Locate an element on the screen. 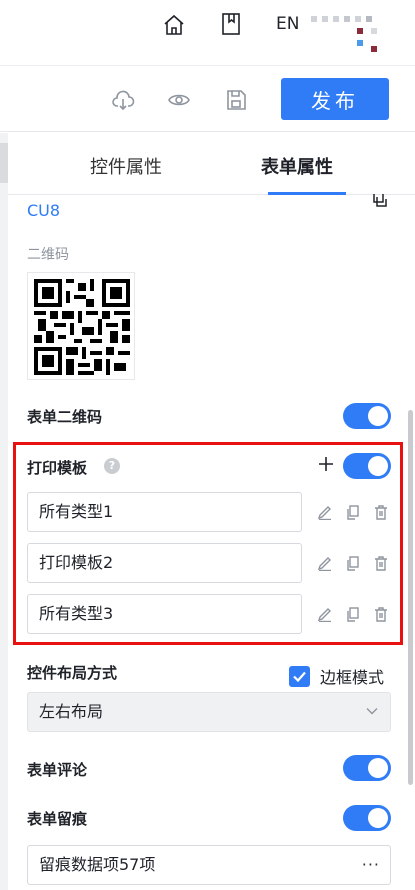 This screenshot has width=415, height=890. home-icon is located at coordinates (174, 25).